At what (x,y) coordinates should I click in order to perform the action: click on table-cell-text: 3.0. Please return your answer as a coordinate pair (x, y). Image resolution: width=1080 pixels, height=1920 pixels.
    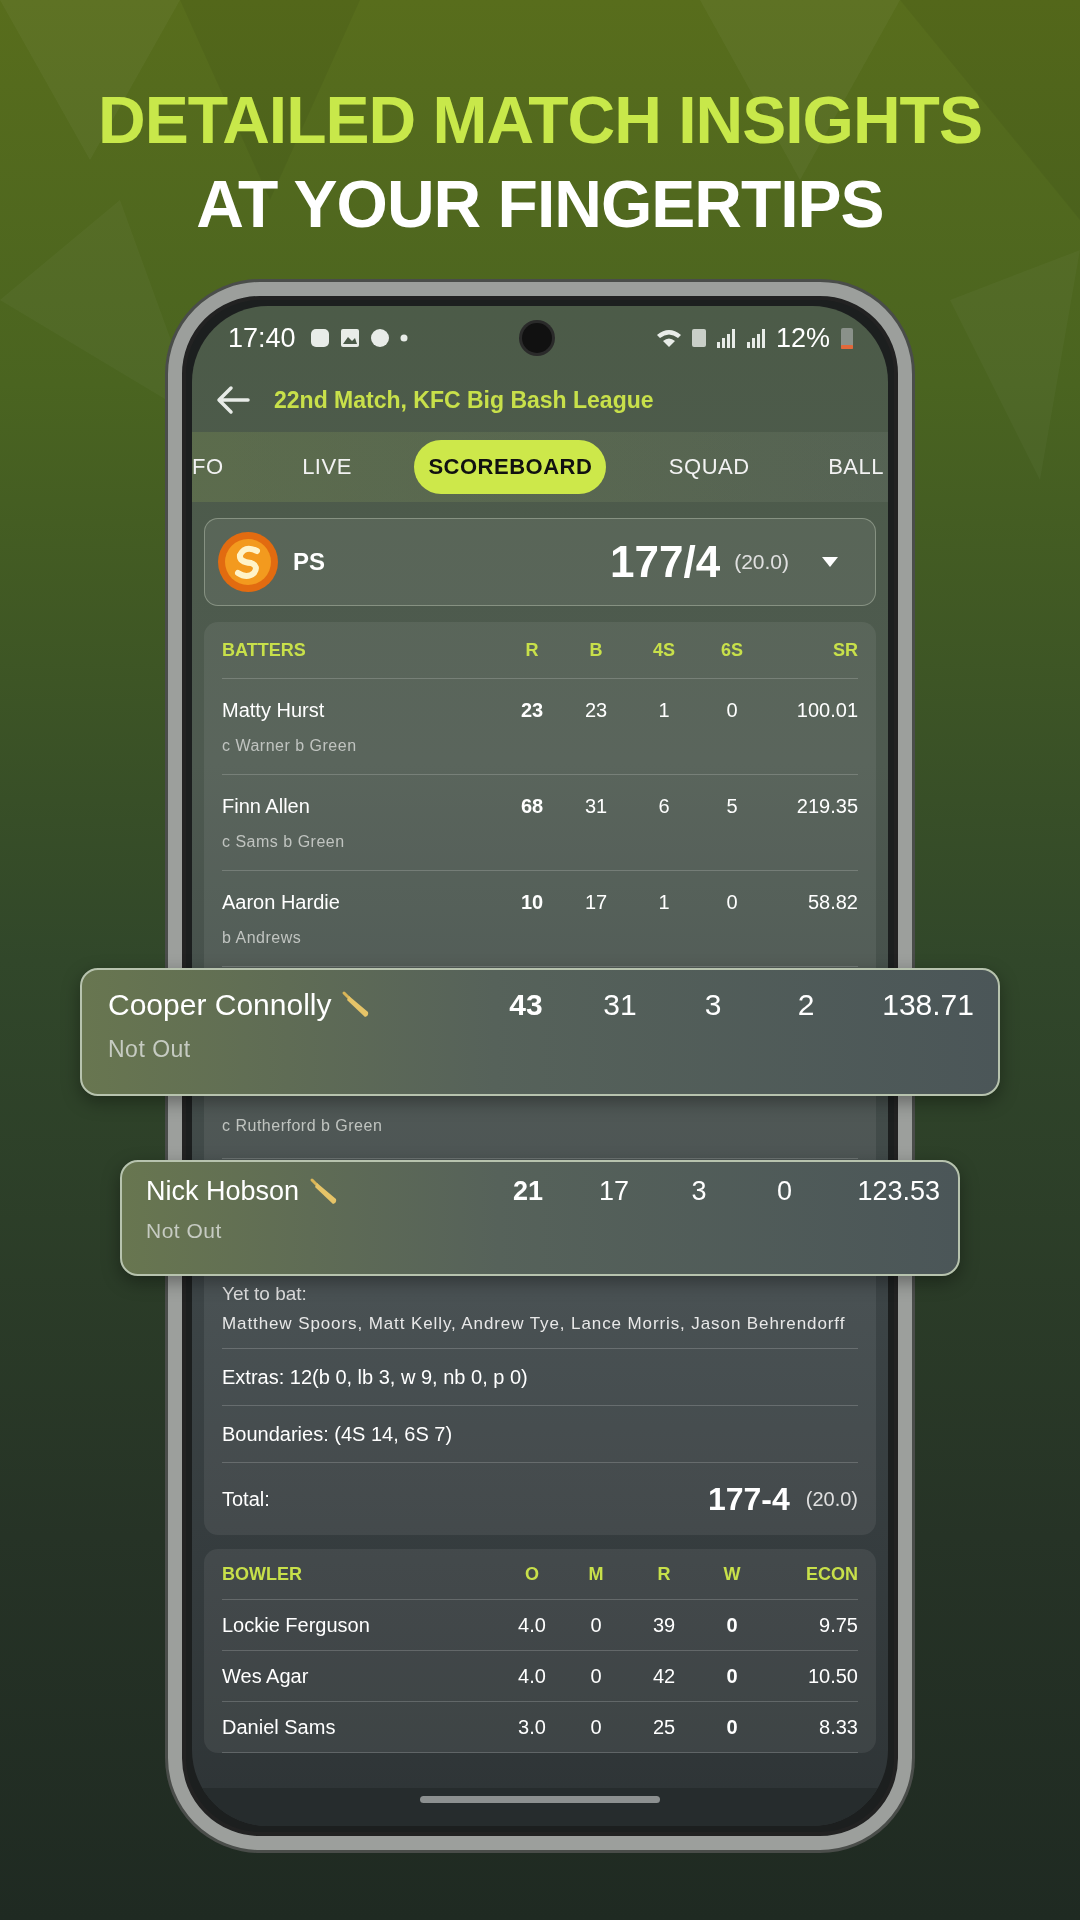
    Looking at the image, I should click on (532, 1727).